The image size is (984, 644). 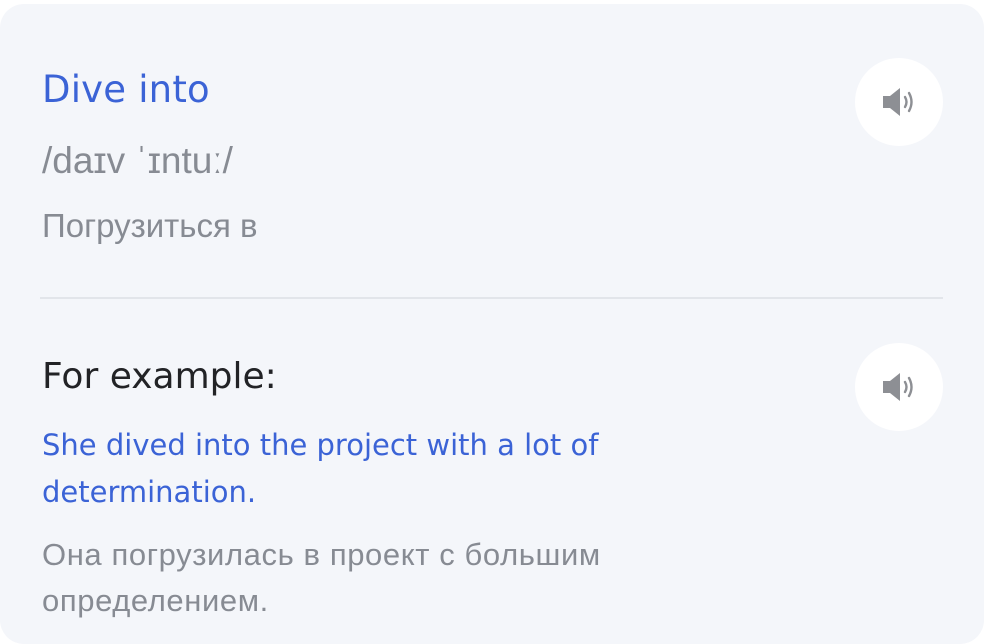 I want to click on play-example-audio-button, so click(x=899, y=387).